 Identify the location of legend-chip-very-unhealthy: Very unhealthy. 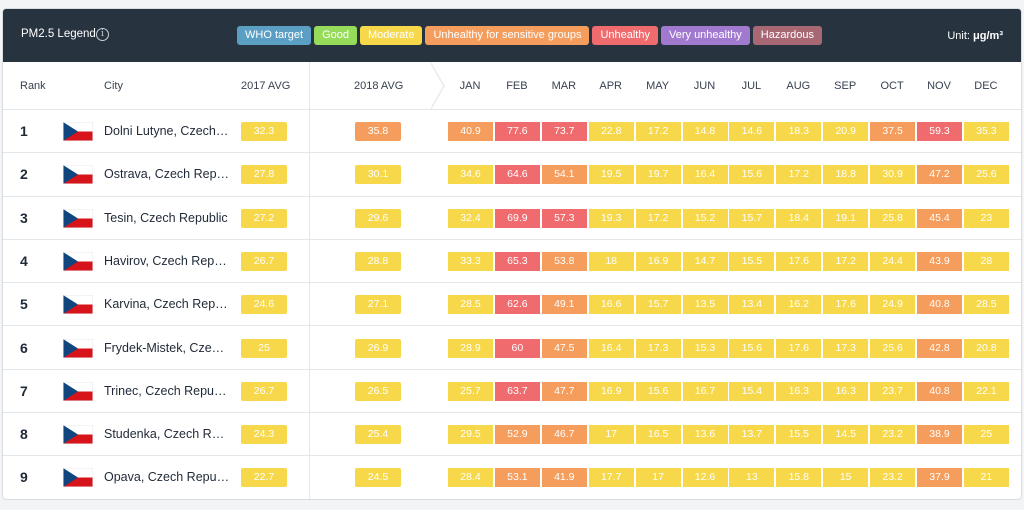
(705, 35).